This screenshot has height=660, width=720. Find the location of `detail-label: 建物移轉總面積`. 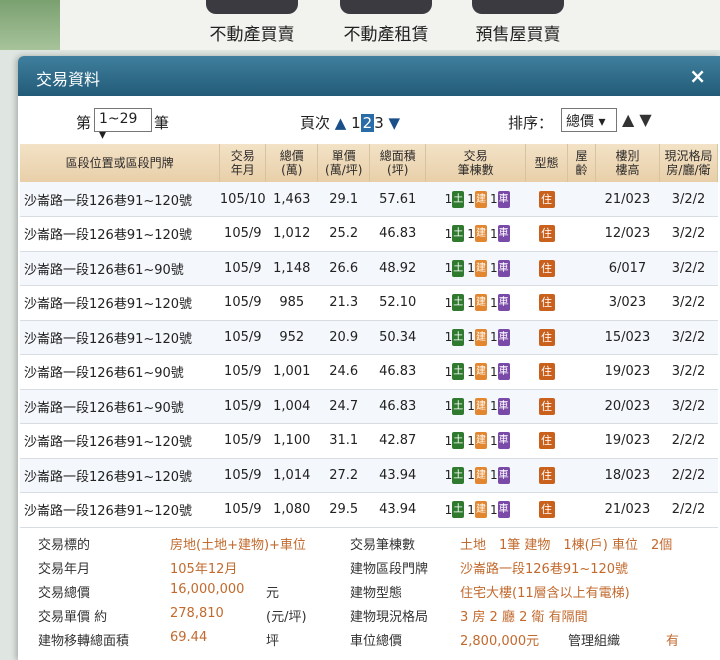

detail-label: 建物移轉總面積 is located at coordinates (84, 641).